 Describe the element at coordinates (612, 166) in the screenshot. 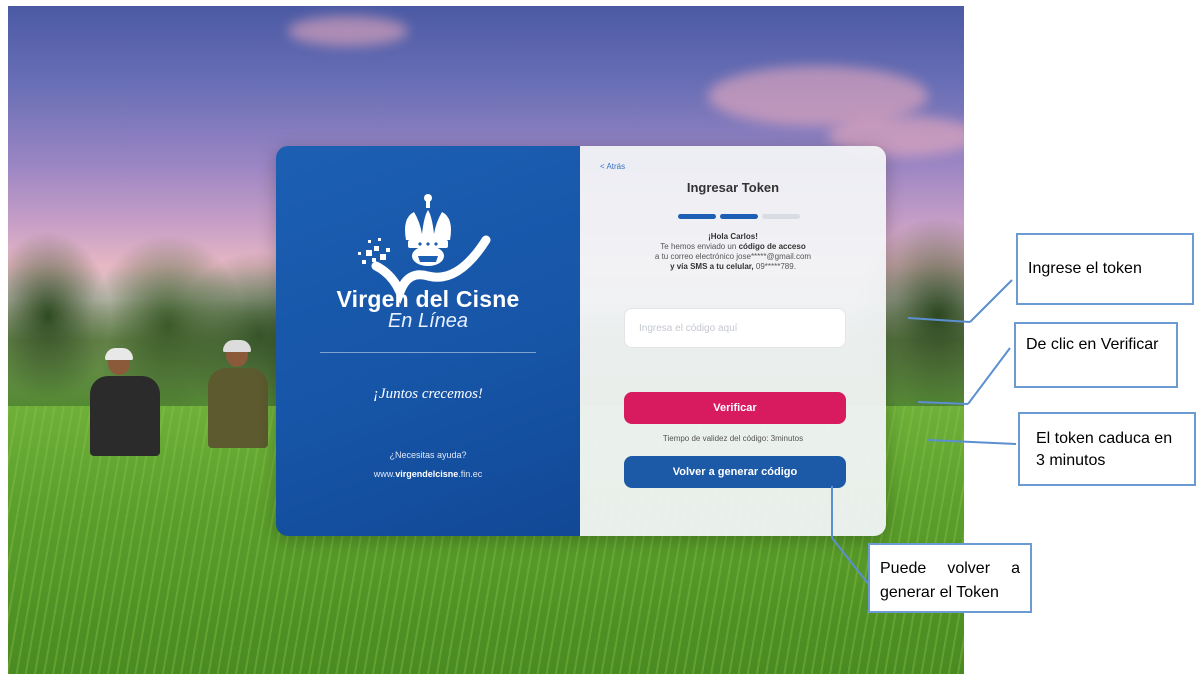

I see `back-link: < Atrás` at that location.